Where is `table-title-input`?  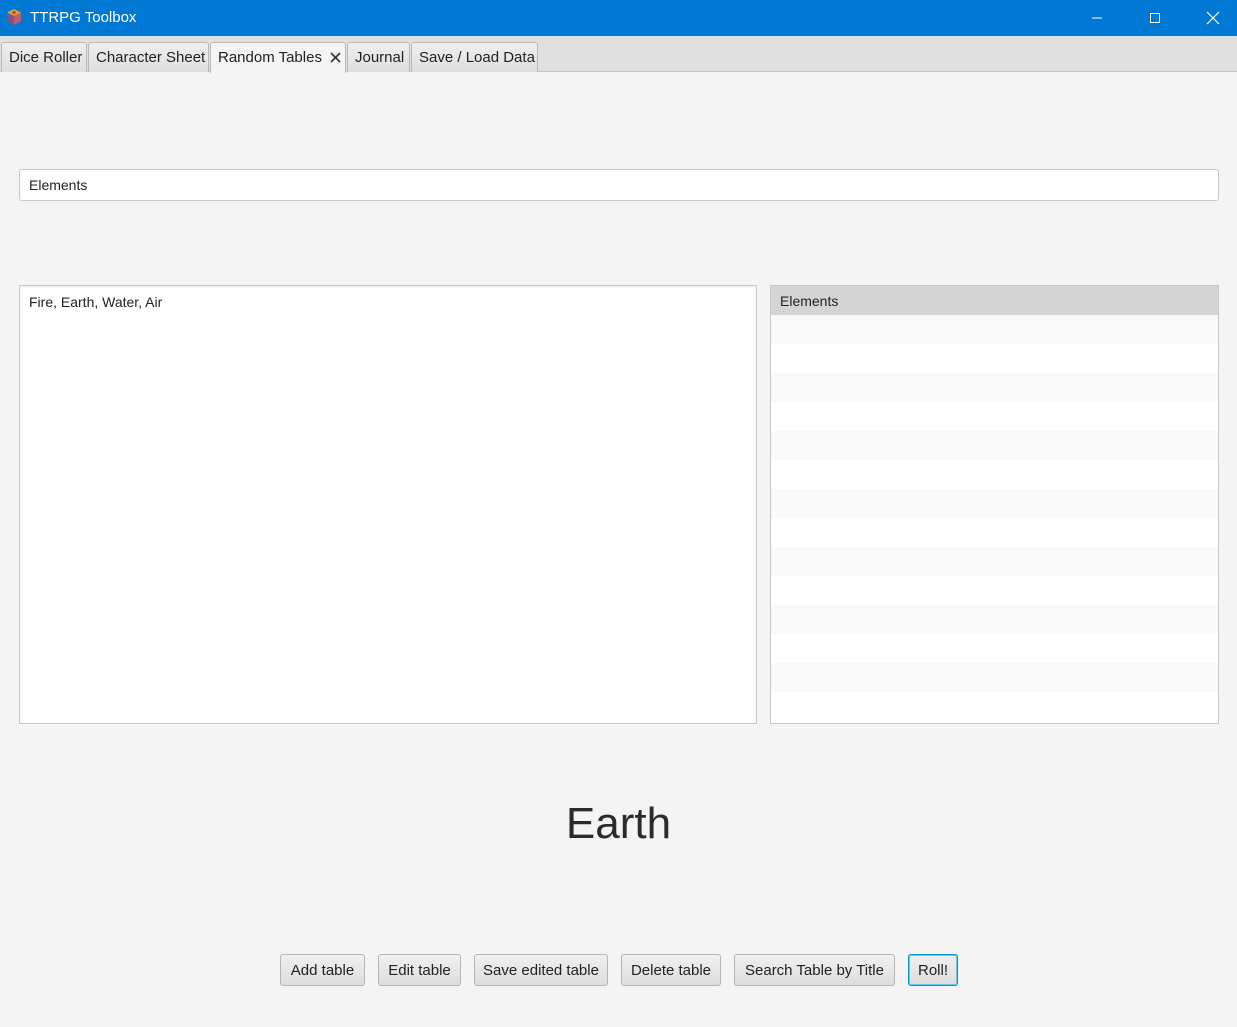 table-title-input is located at coordinates (619, 185).